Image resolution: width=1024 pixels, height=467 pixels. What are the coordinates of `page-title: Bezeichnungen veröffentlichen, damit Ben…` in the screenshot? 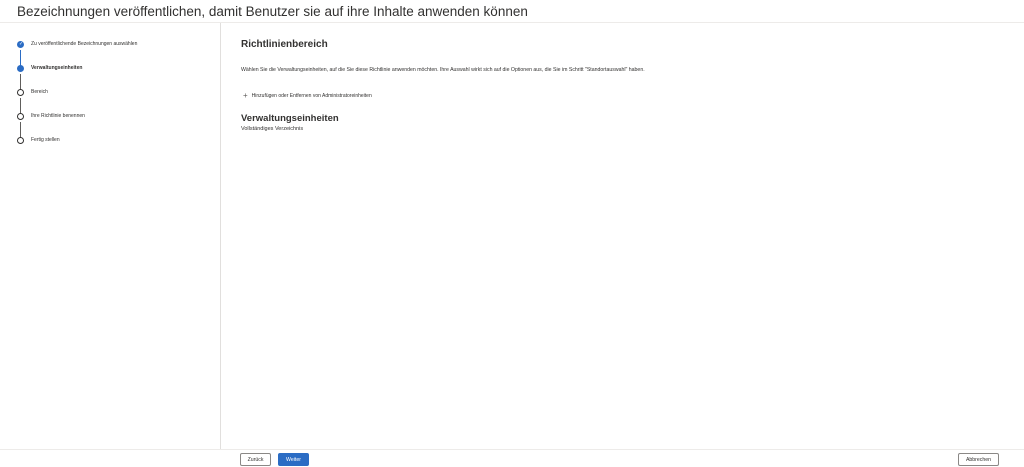 It's located at (272, 11).